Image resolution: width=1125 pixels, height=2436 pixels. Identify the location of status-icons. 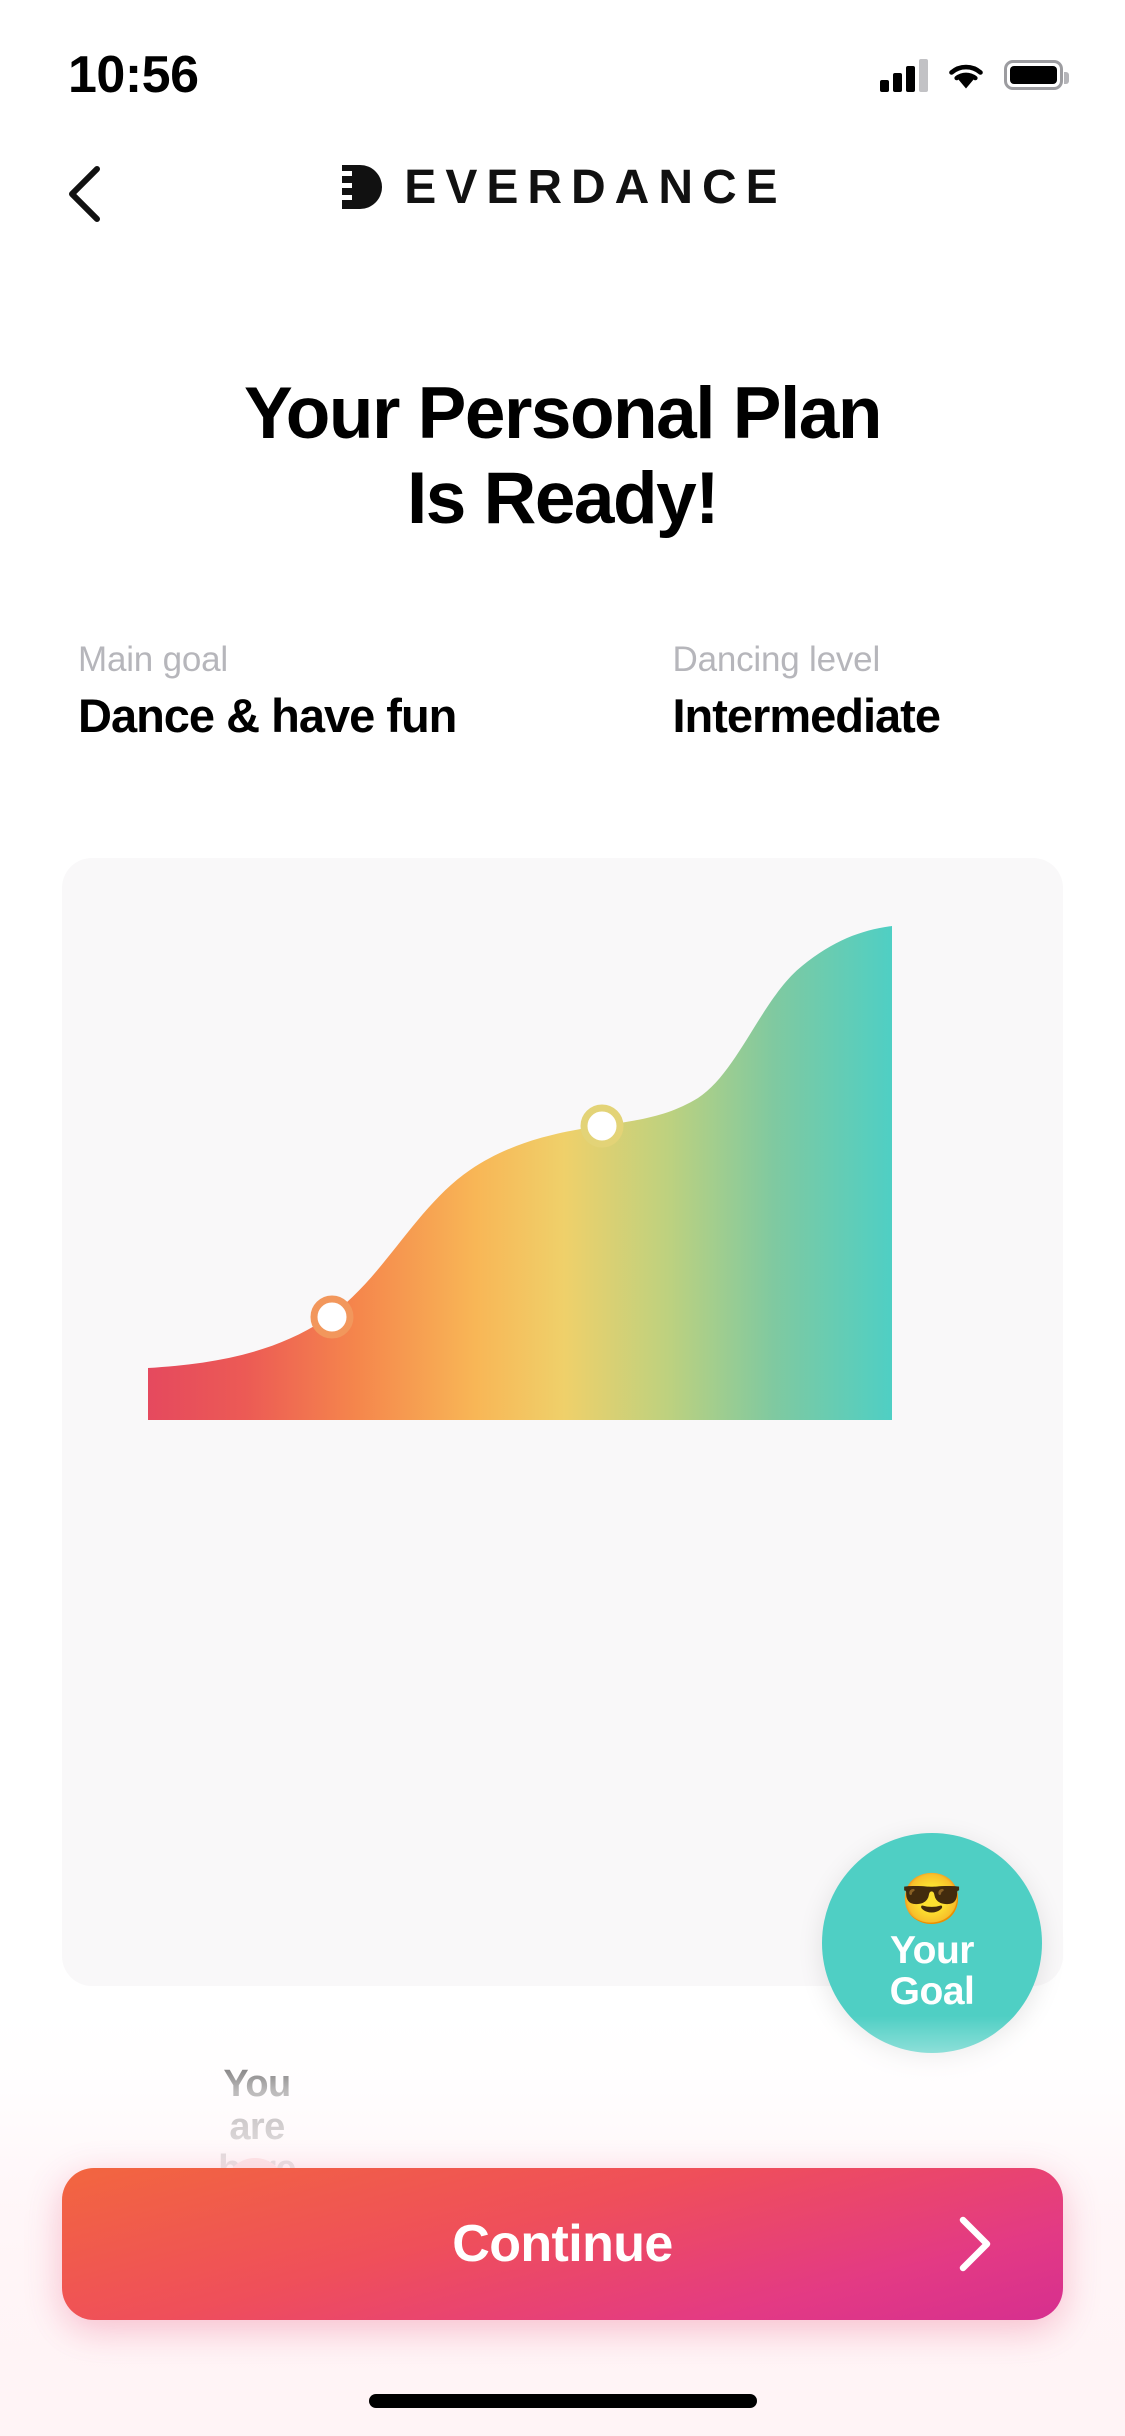
(974, 75).